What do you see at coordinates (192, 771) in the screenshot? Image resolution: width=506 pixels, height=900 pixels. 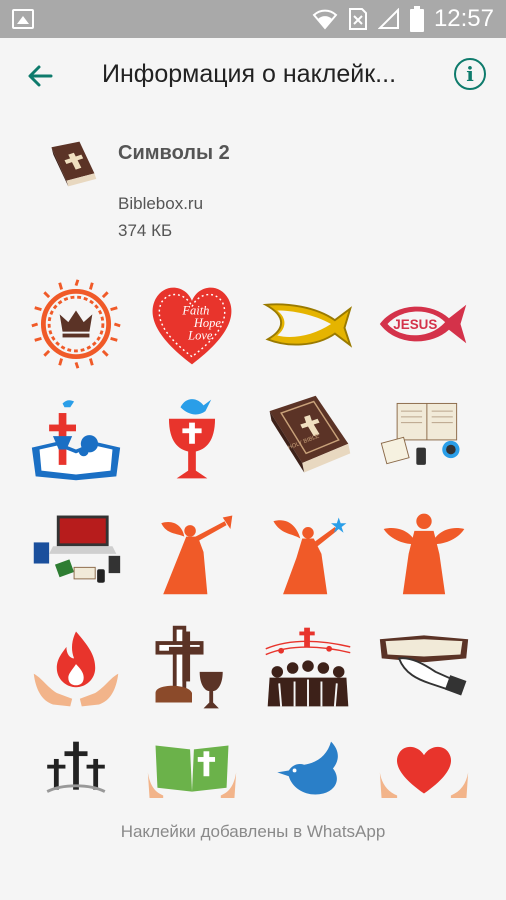 I see `green-bible-hands-icon` at bounding box center [192, 771].